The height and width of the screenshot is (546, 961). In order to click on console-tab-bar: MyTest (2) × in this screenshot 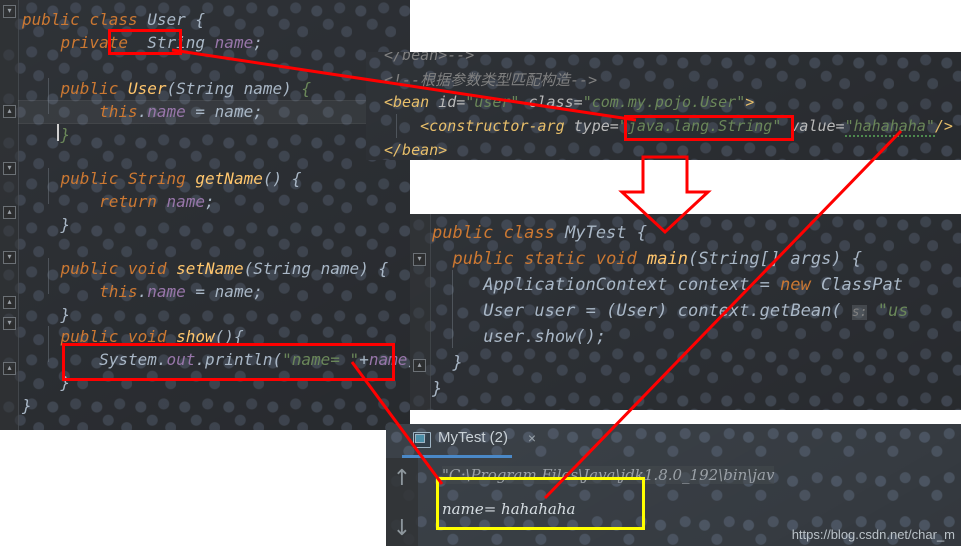, I will do `click(673, 439)`.